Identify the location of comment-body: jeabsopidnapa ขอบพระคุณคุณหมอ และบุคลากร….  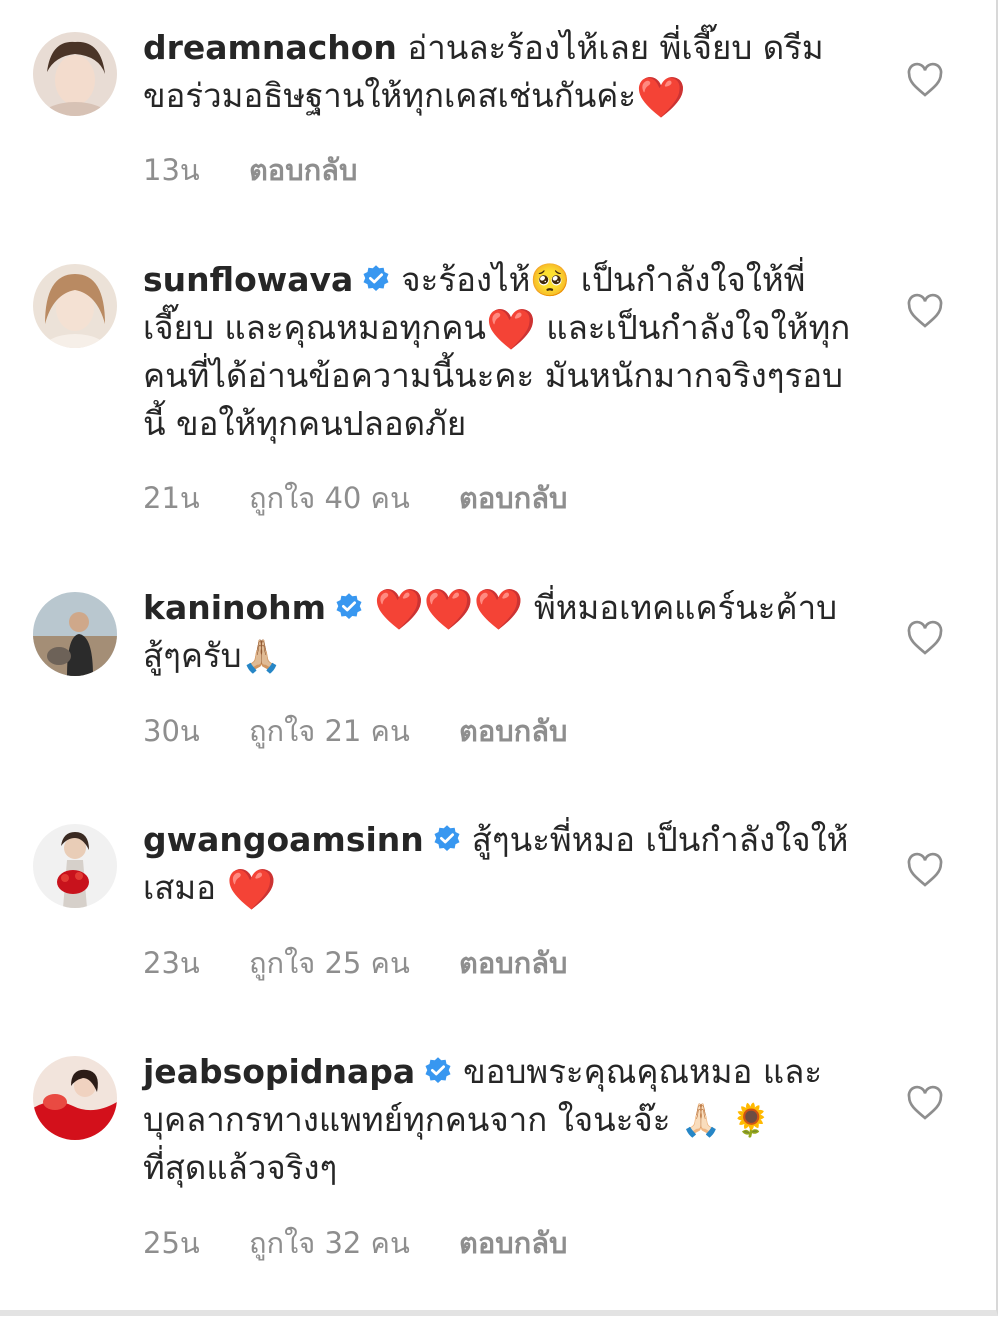
(503, 1120).